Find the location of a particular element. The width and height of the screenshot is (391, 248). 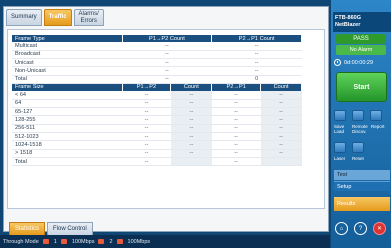

clock-icon is located at coordinates (337, 62).